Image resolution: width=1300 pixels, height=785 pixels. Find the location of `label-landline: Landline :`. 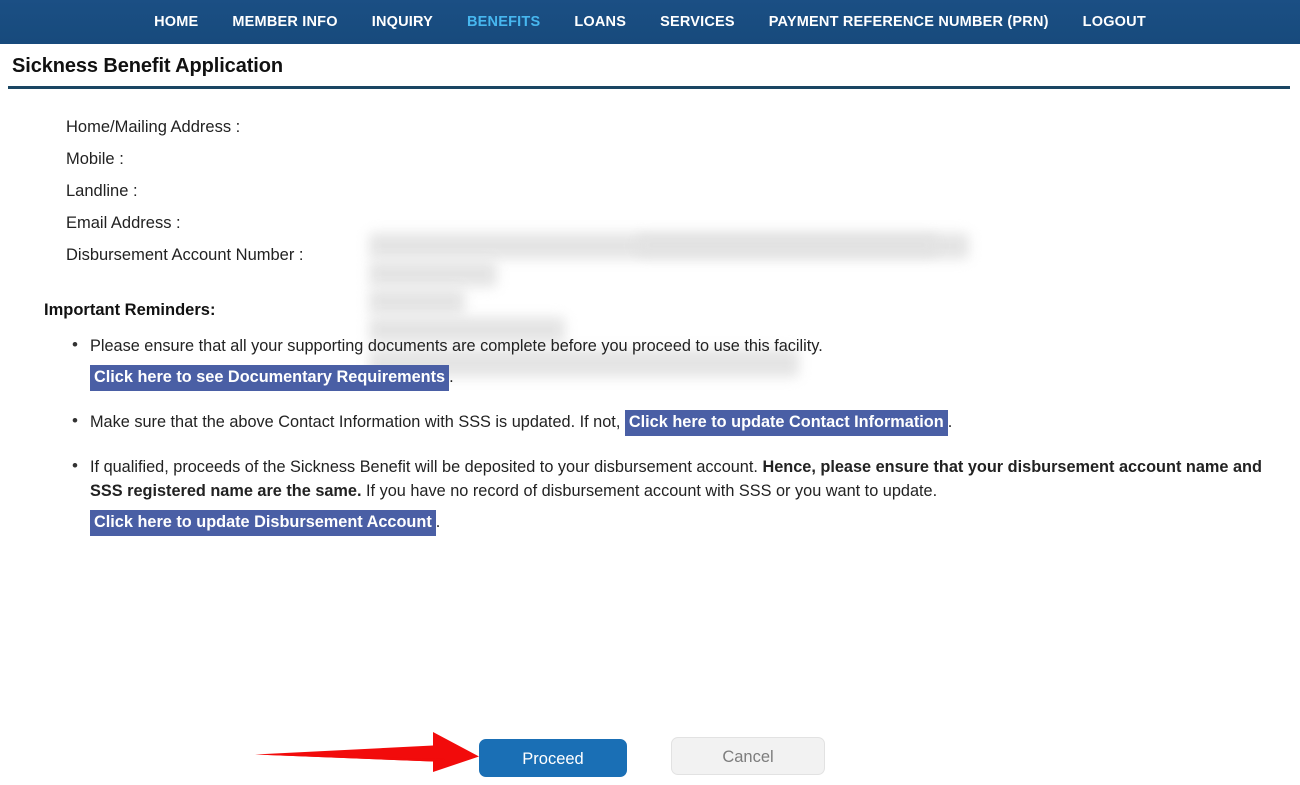

label-landline: Landline : is located at coordinates (102, 191).